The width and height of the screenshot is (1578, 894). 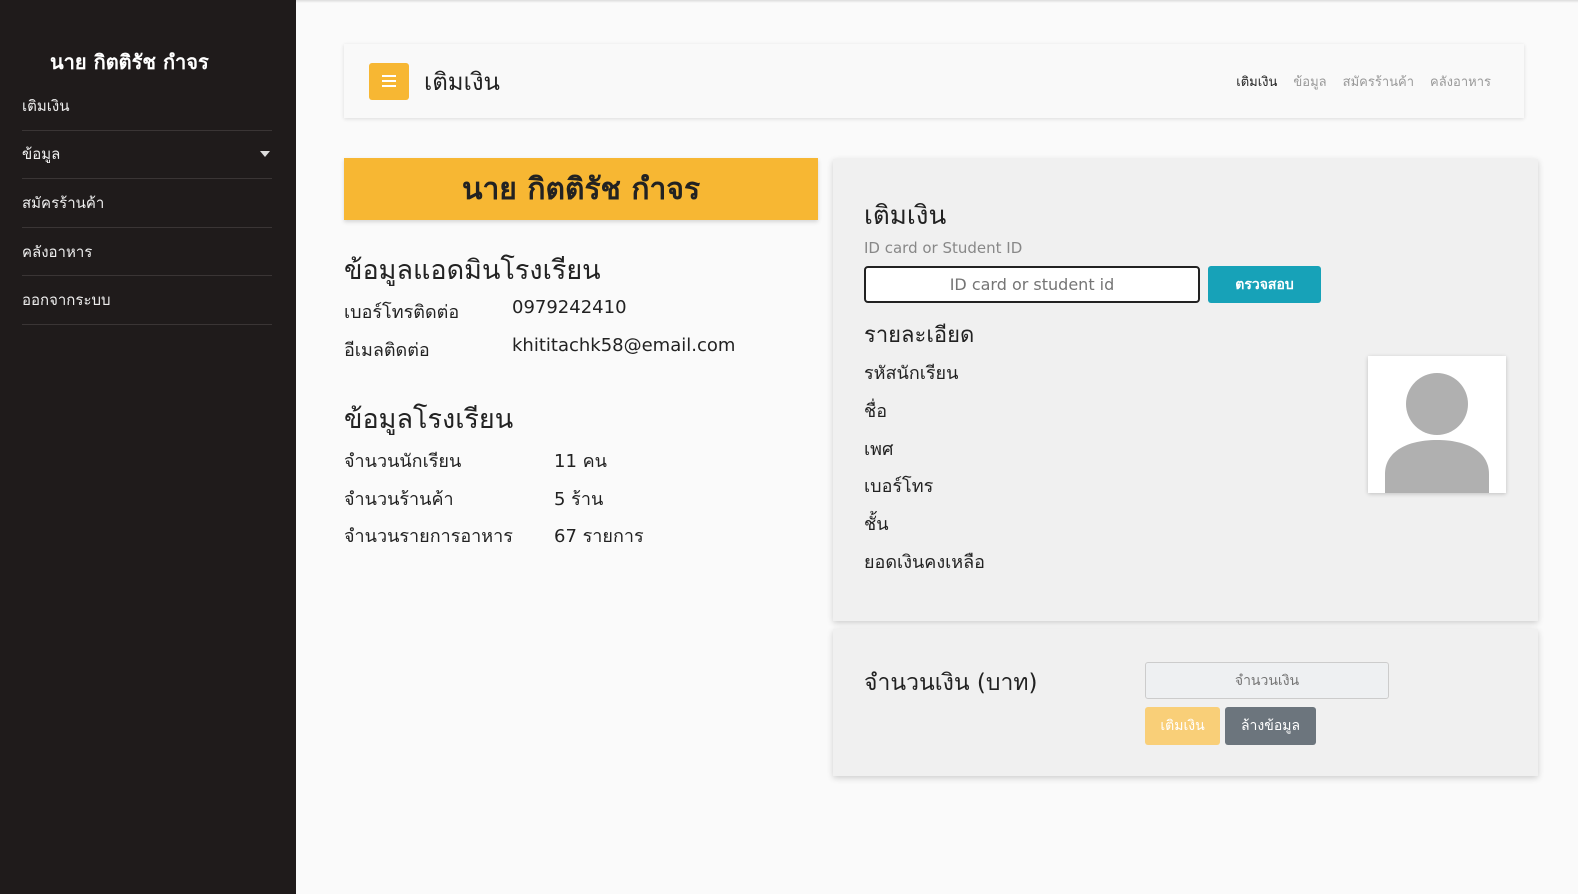 What do you see at coordinates (429, 419) in the screenshot?
I see `school-info-heading: ข้อมูลโรงเรียน` at bounding box center [429, 419].